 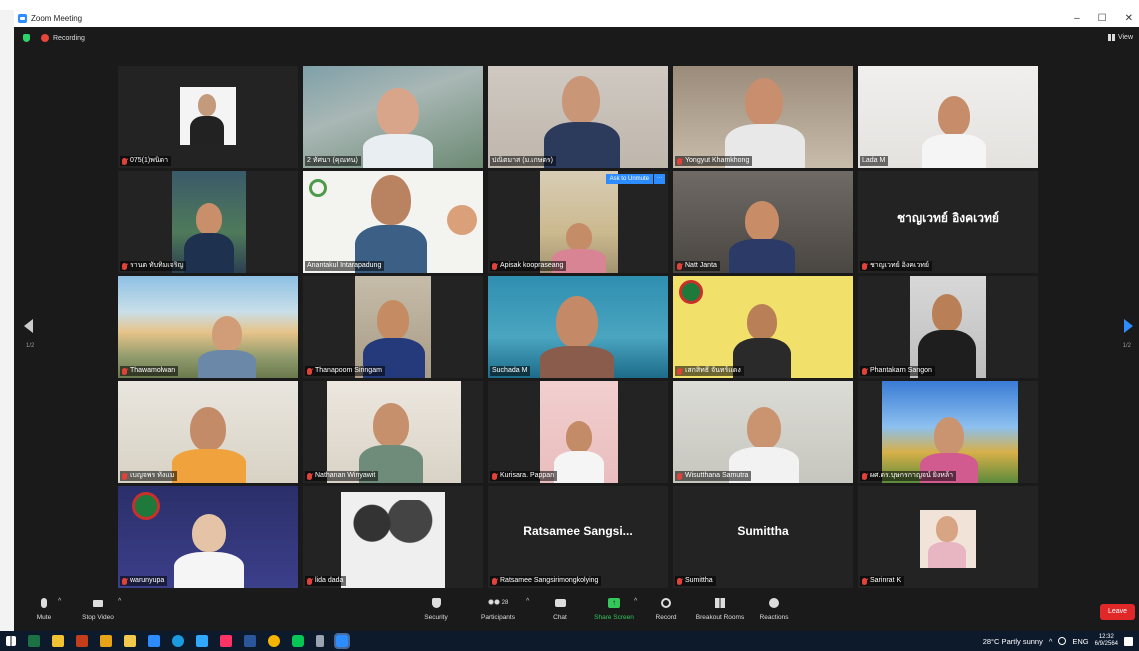 What do you see at coordinates (720, 603) in the screenshot?
I see `breakout-rooms-icon` at bounding box center [720, 603].